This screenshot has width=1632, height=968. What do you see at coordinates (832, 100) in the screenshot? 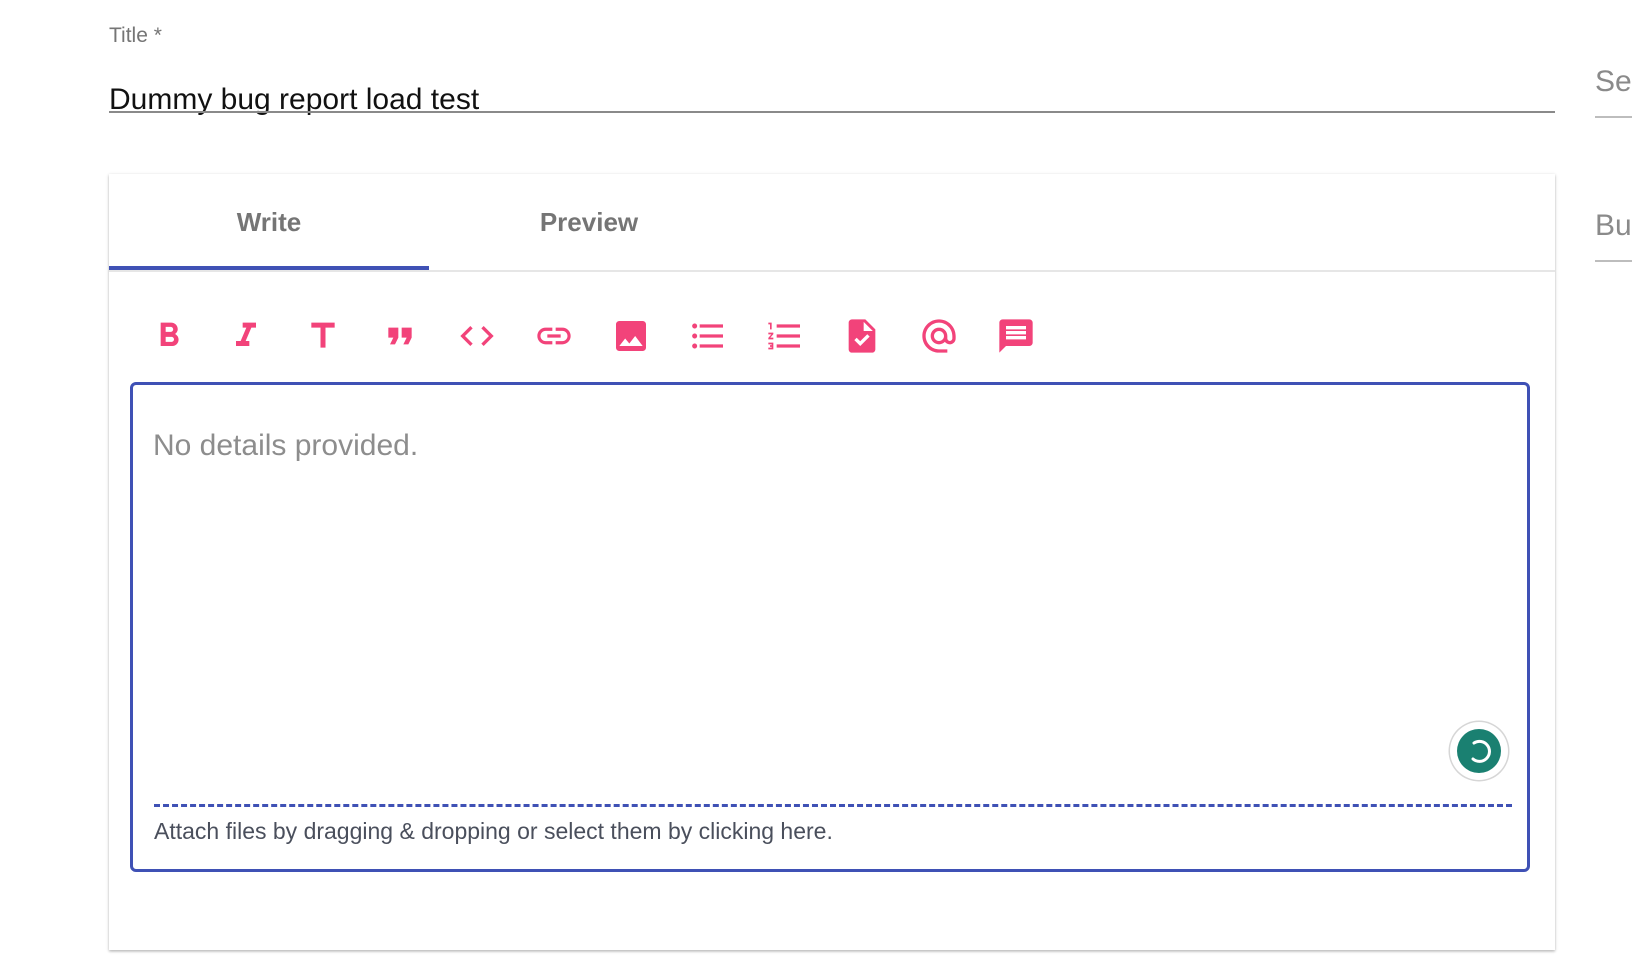
I see `title-input` at bounding box center [832, 100].